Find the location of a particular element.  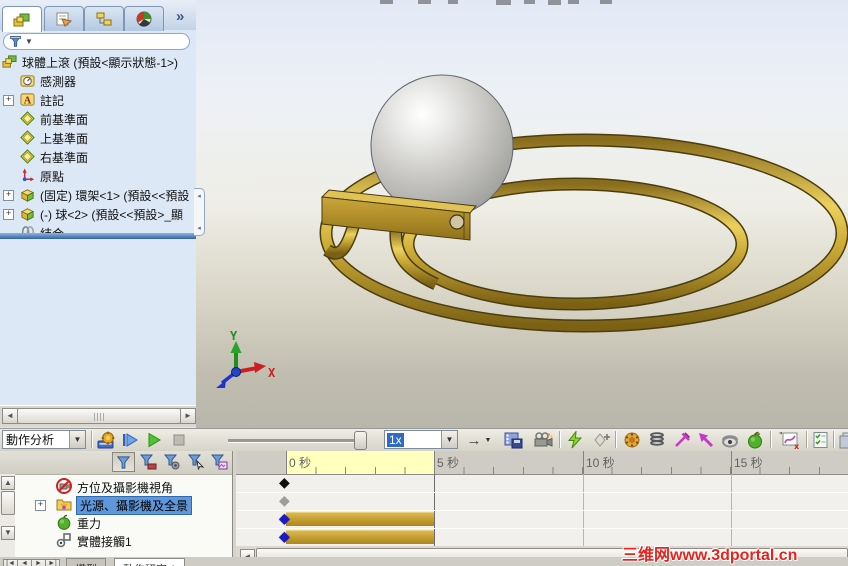

panel-expand-chevron: » is located at coordinates (180, 16).